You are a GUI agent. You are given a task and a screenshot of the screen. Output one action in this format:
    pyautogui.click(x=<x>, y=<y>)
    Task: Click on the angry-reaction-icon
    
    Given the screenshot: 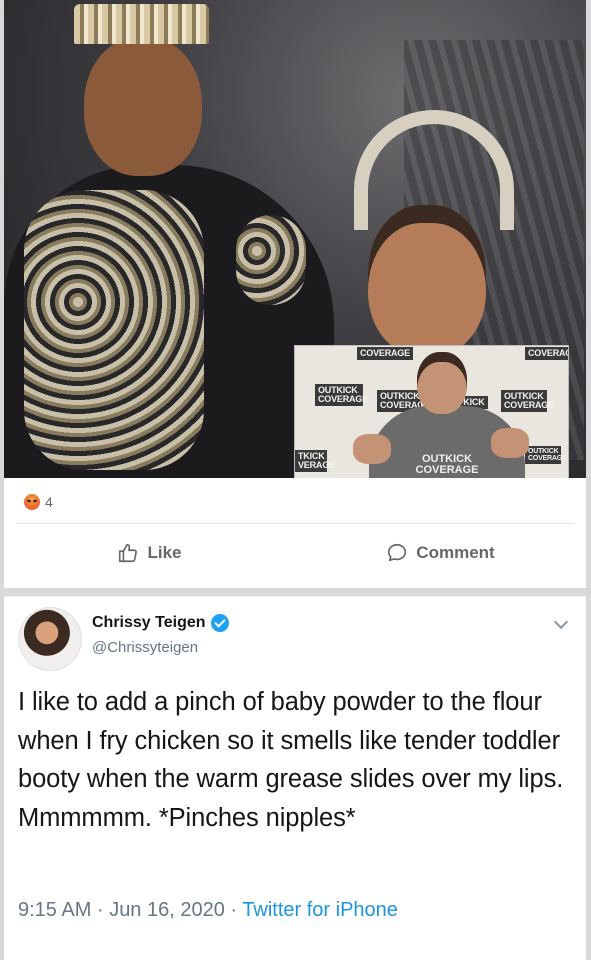 What is the action you would take?
    pyautogui.click(x=32, y=502)
    